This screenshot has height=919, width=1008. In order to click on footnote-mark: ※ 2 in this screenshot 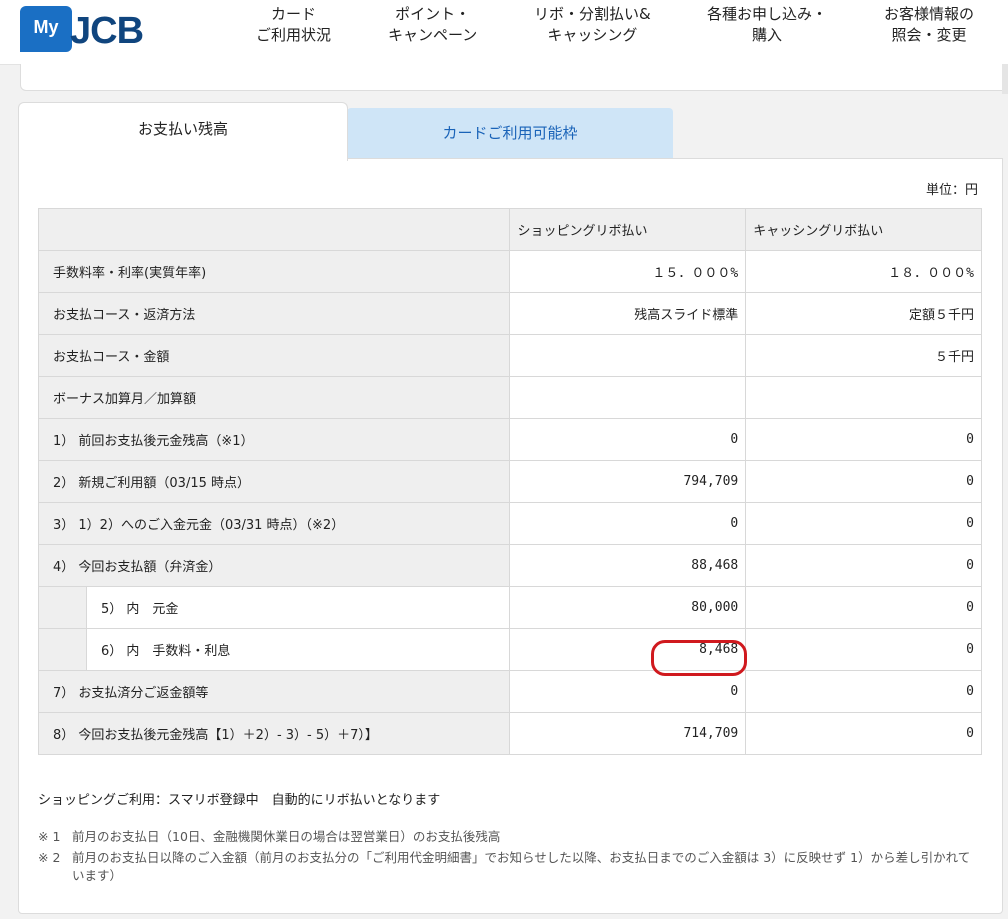, I will do `click(49, 857)`.